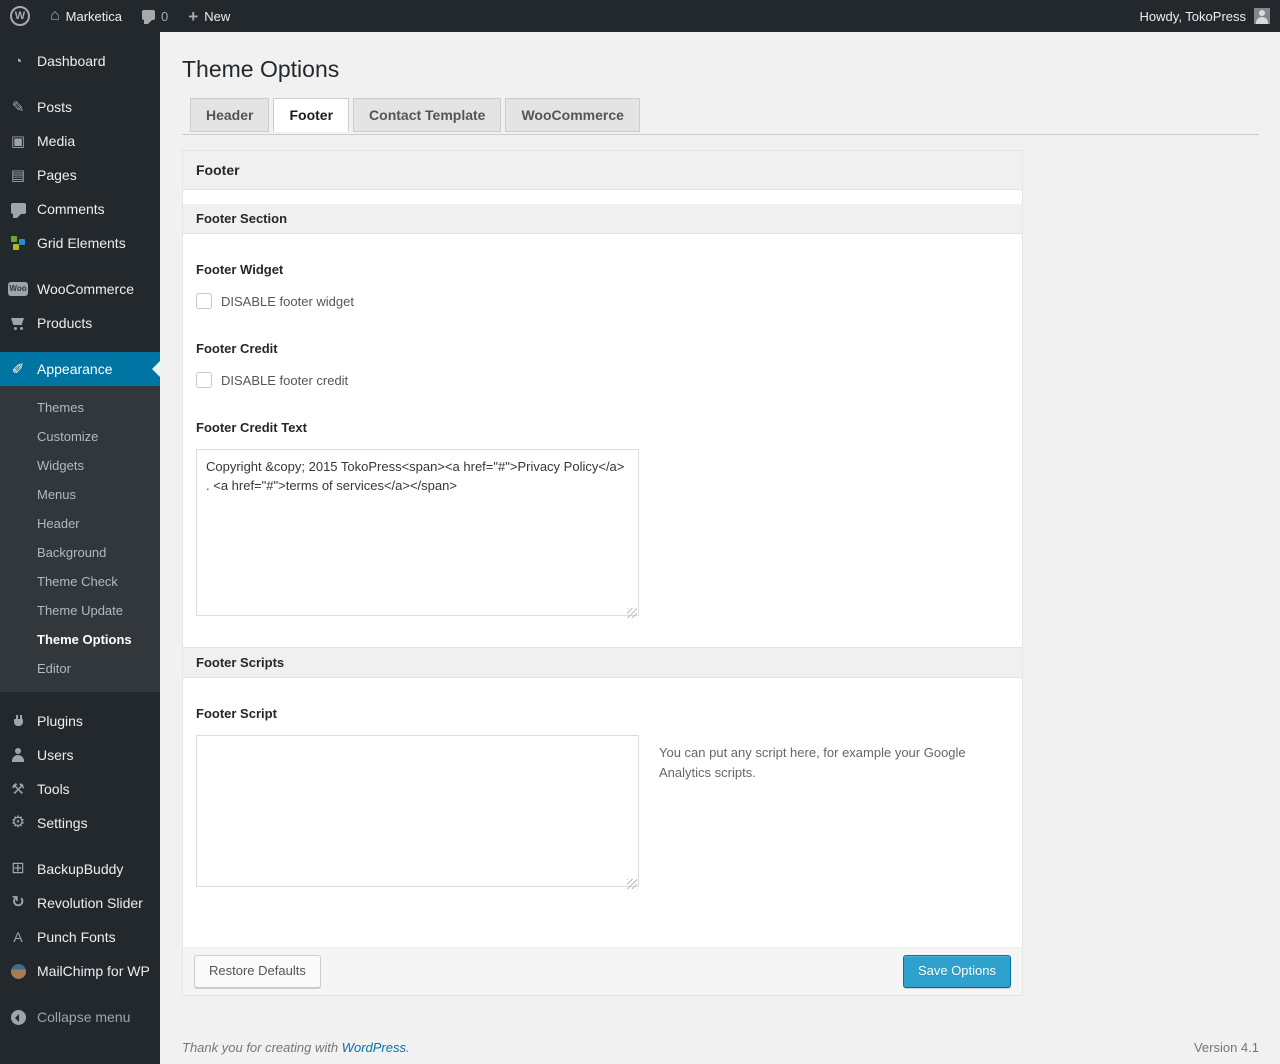 This screenshot has width=1280, height=1064. What do you see at coordinates (18, 323) in the screenshot?
I see `cart-icon` at bounding box center [18, 323].